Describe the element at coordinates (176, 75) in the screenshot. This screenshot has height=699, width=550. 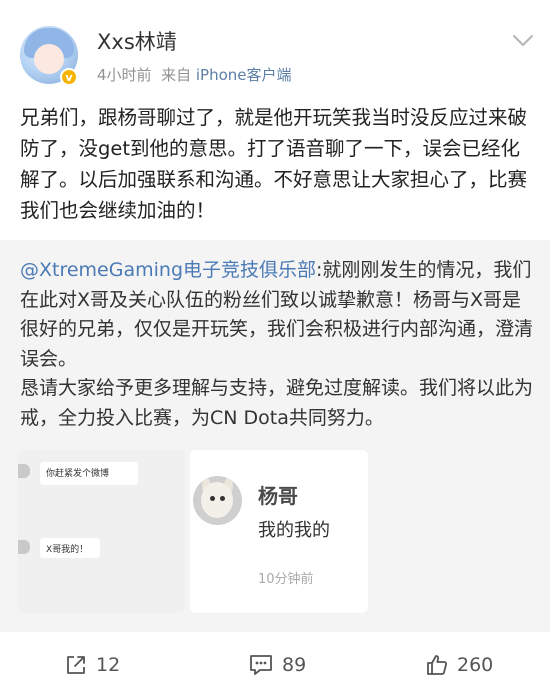
I see `source-prefix: 来自` at that location.